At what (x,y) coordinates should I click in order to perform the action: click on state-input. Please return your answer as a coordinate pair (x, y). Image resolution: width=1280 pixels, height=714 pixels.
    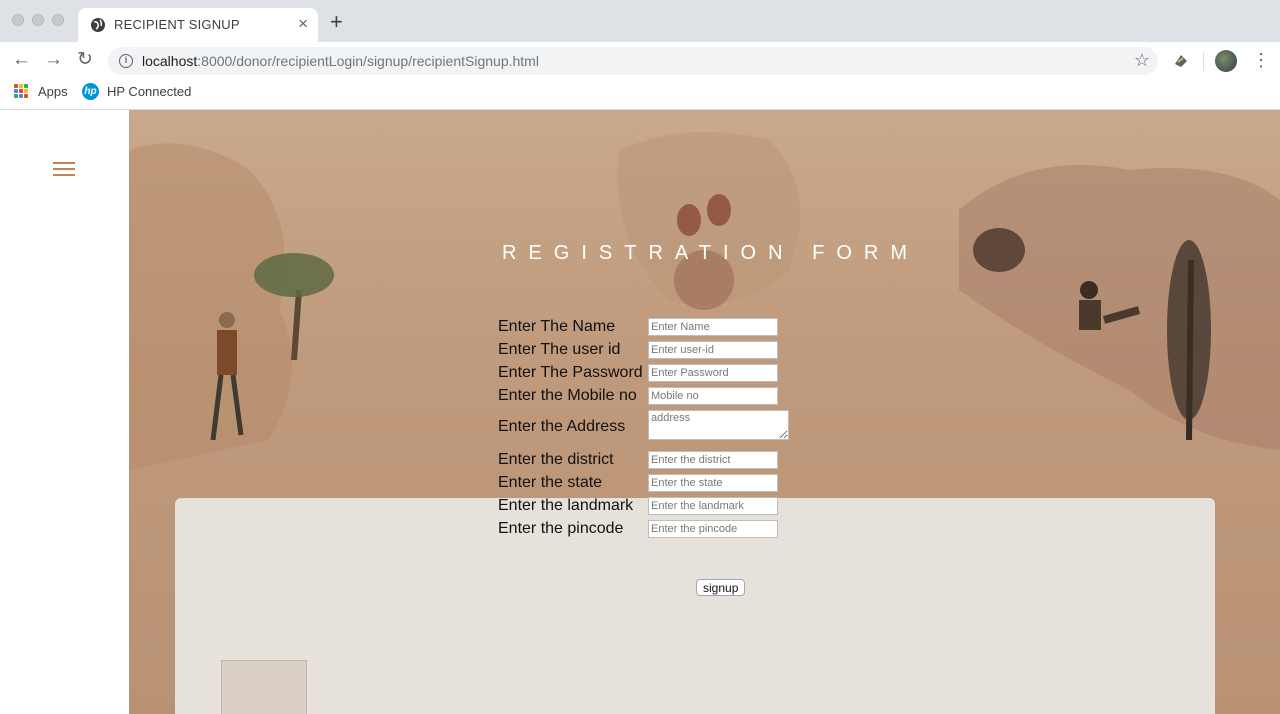
    Looking at the image, I should click on (713, 483).